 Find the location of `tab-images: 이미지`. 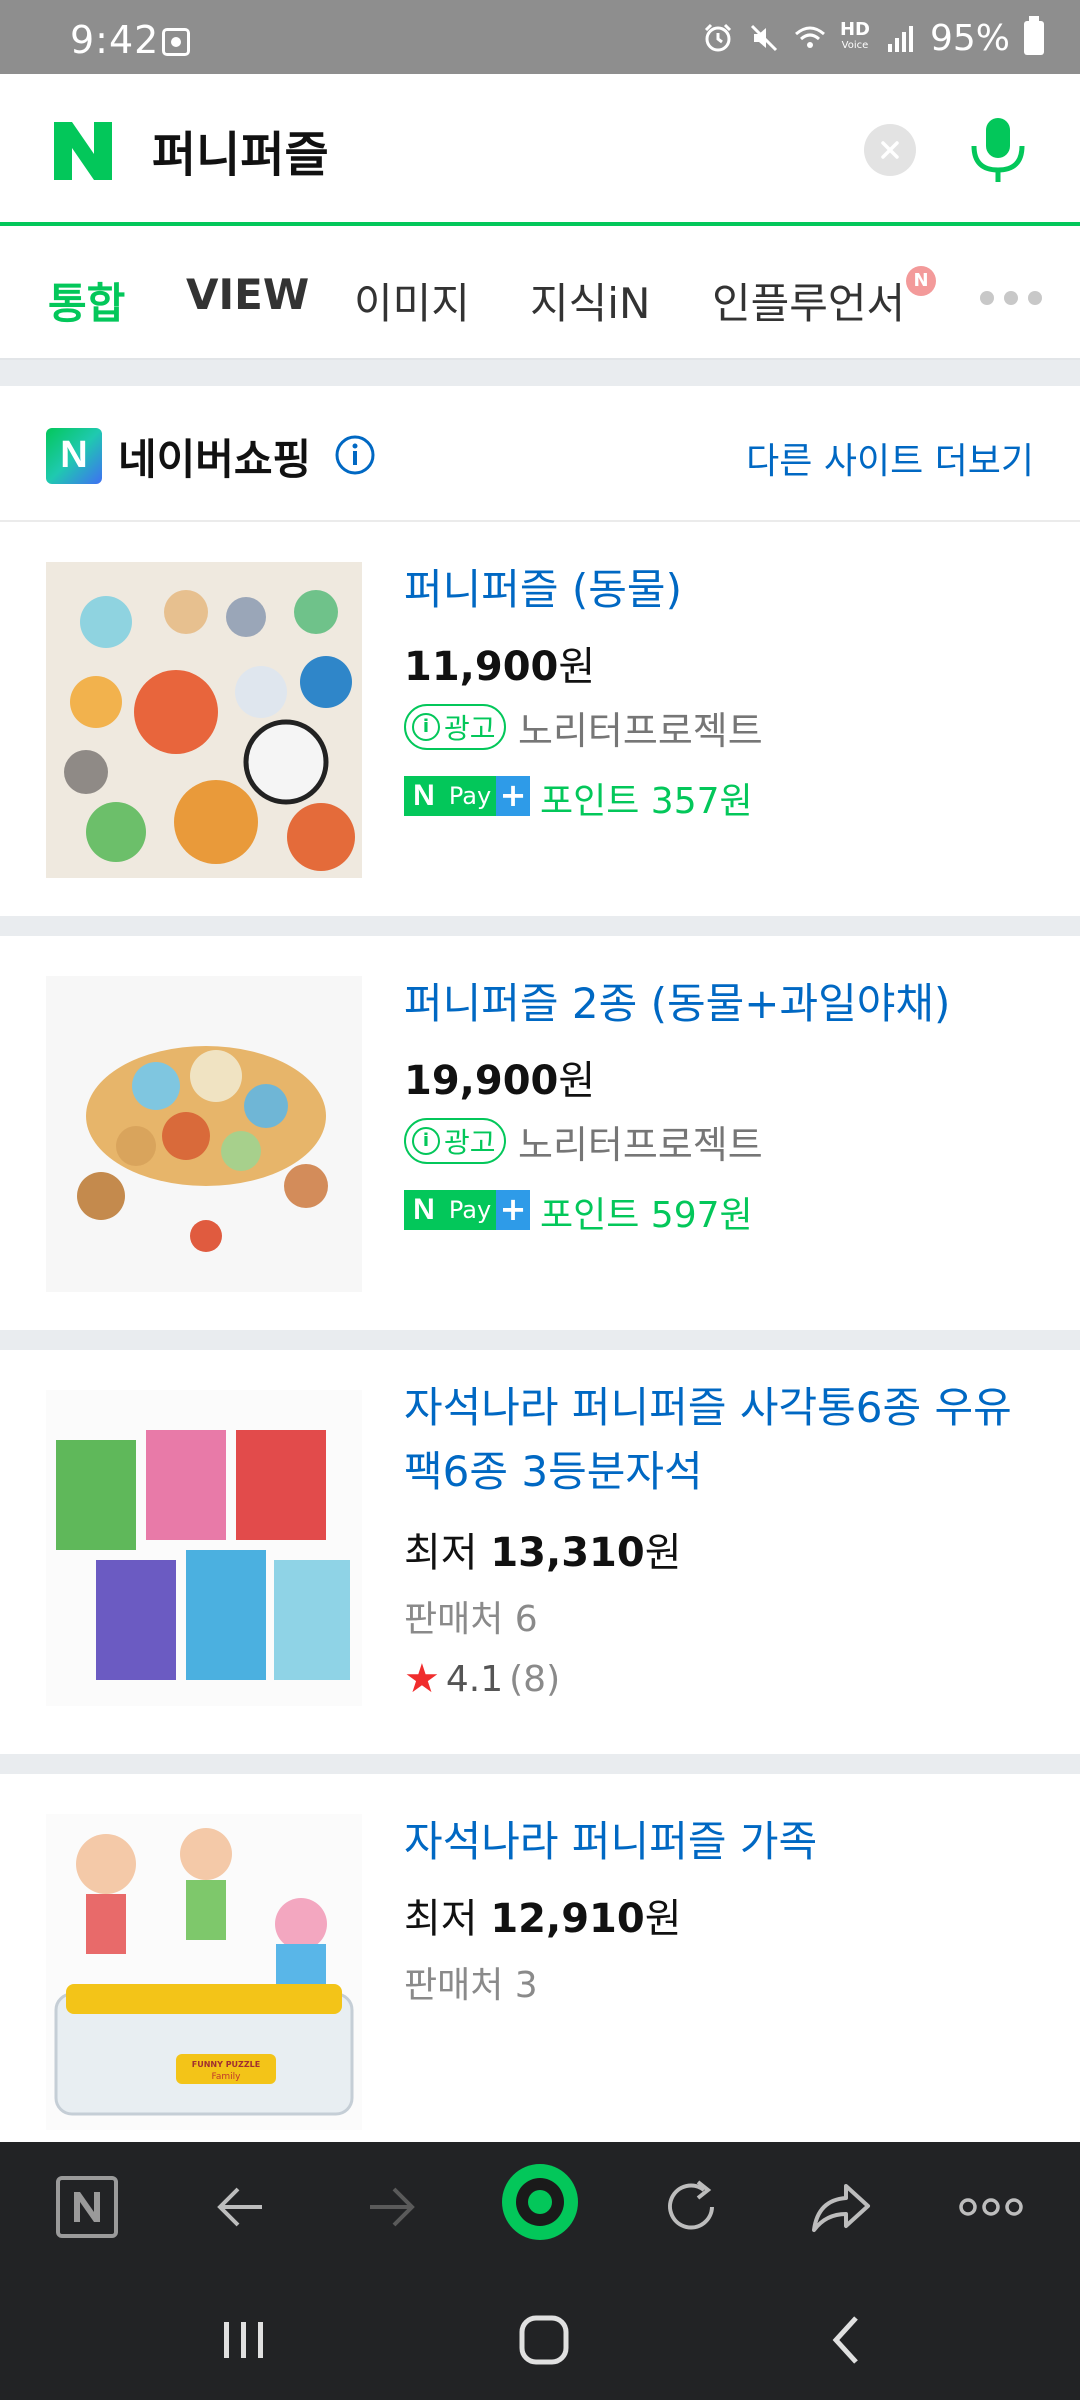

tab-images: 이미지 is located at coordinates (412, 300).